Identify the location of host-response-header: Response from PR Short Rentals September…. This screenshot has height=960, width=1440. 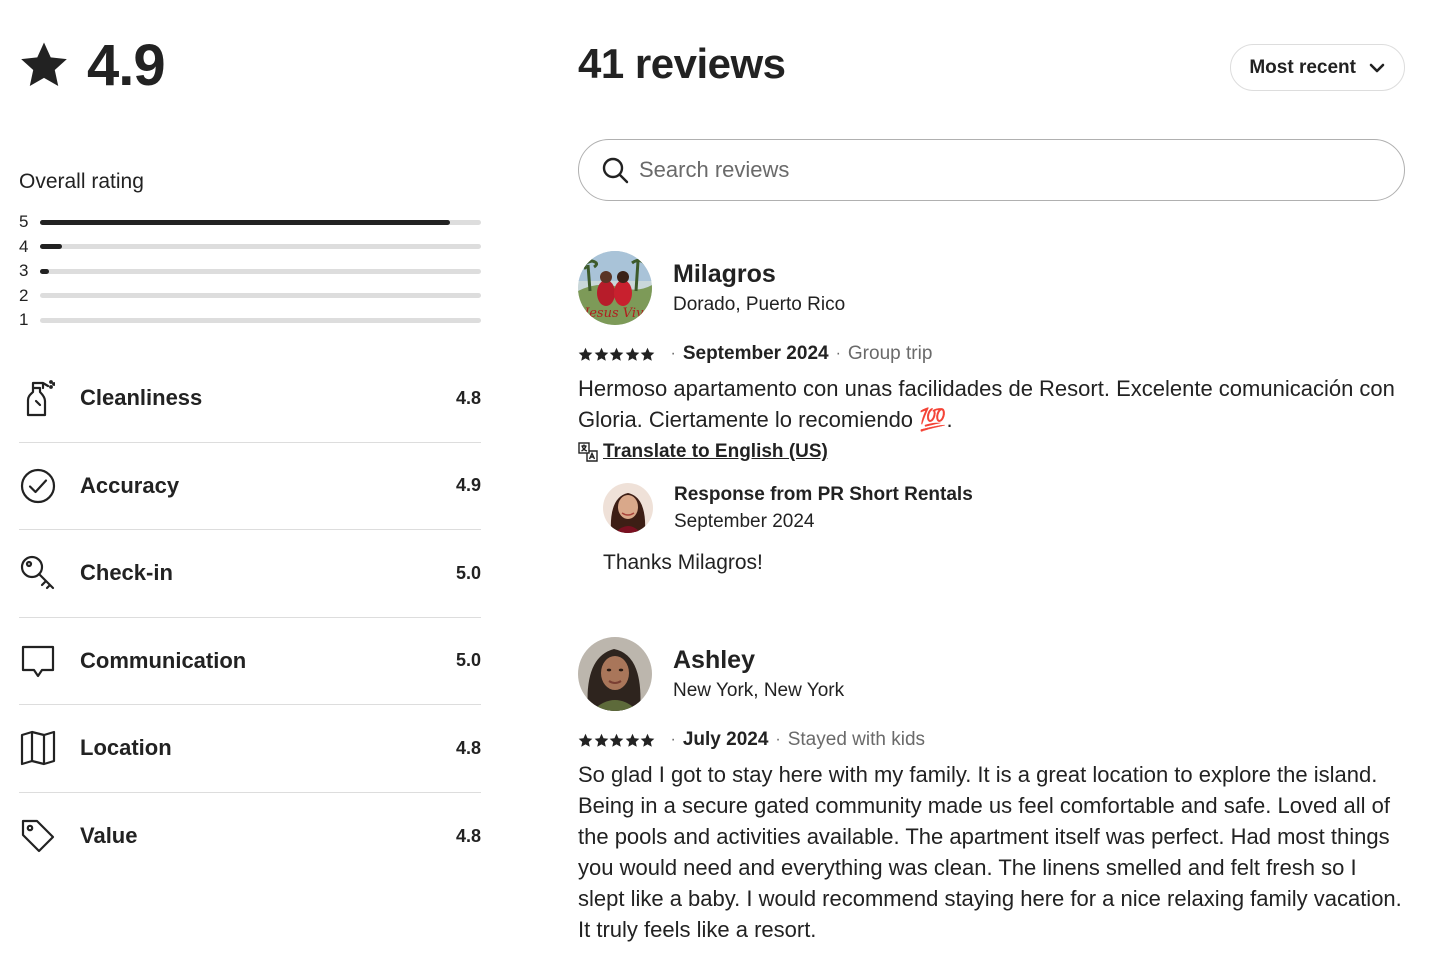
(1004, 508).